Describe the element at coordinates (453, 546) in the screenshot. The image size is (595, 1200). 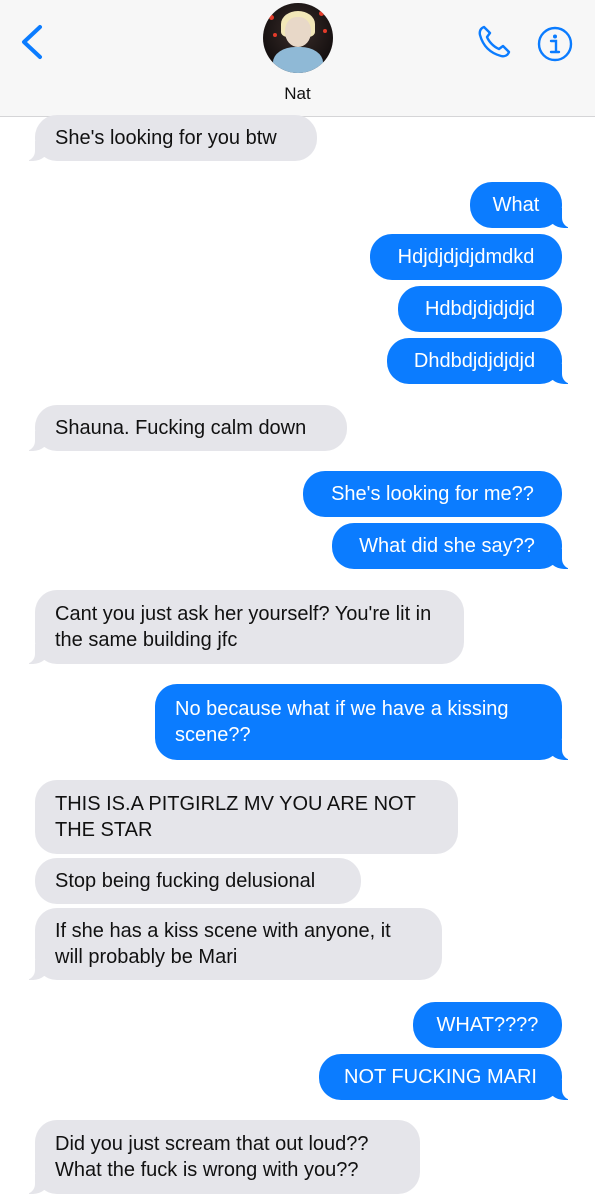
I see `message-bubble-outgoing: What did she say??` at that location.